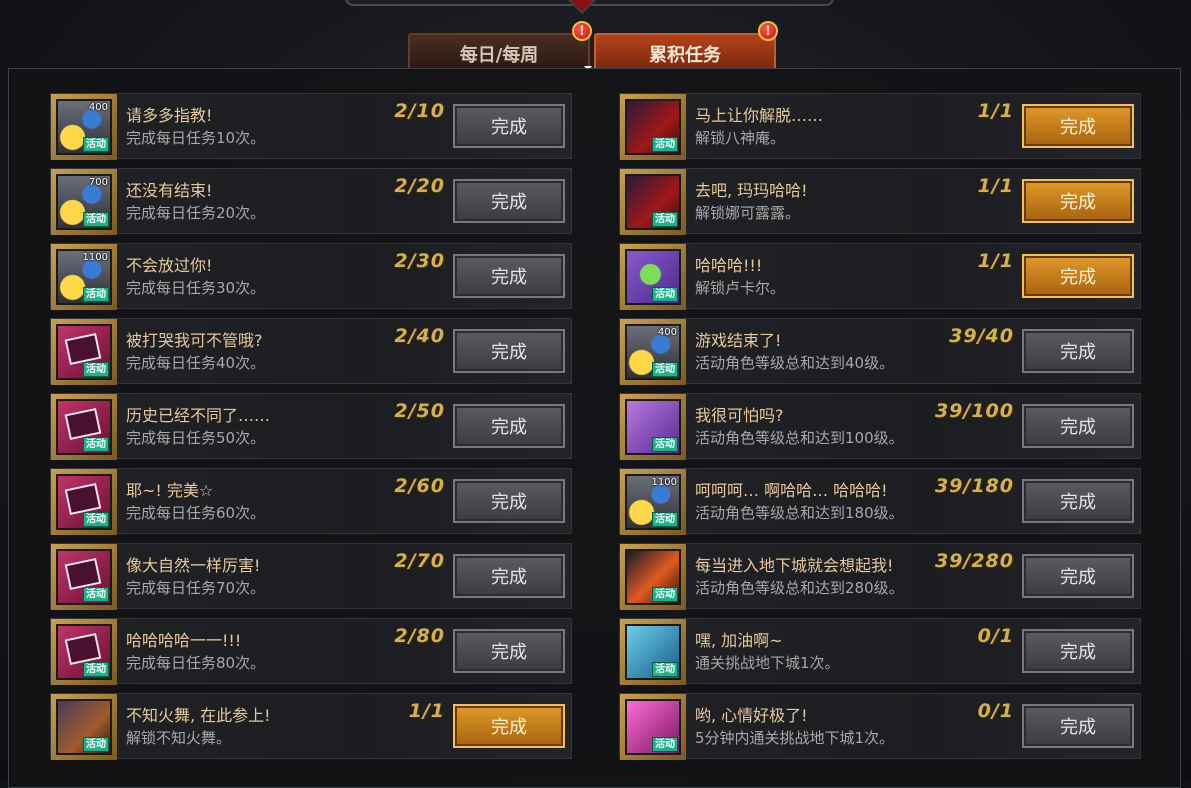 This screenshot has height=788, width=1191. Describe the element at coordinates (196, 513) in the screenshot. I see `task-description: 完成每日任务60次。` at that location.